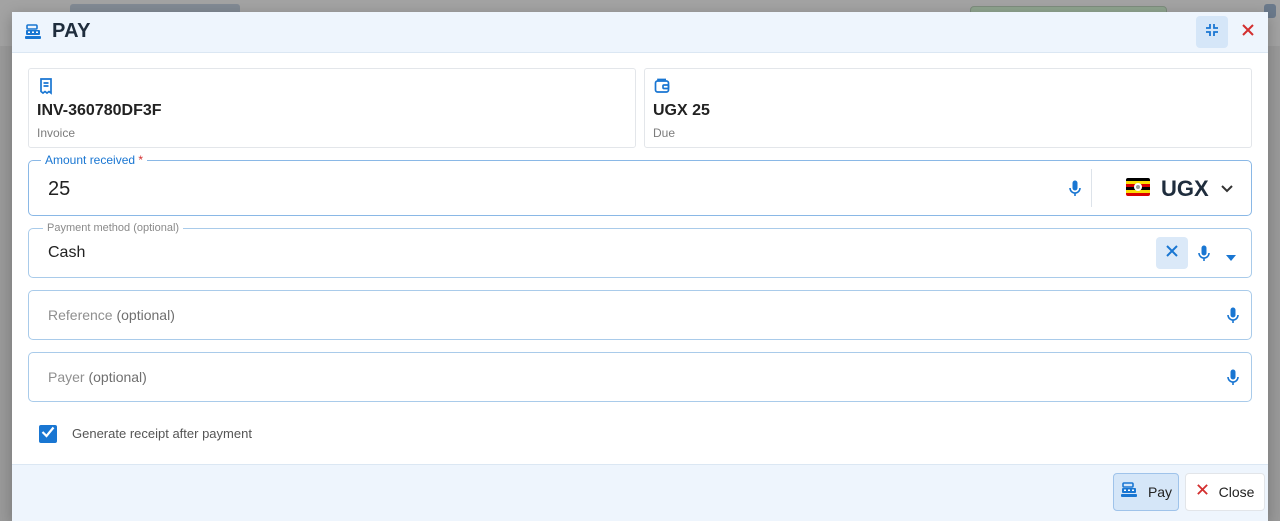 The image size is (1280, 521). I want to click on uganda-flag-icon, so click(1138, 187).